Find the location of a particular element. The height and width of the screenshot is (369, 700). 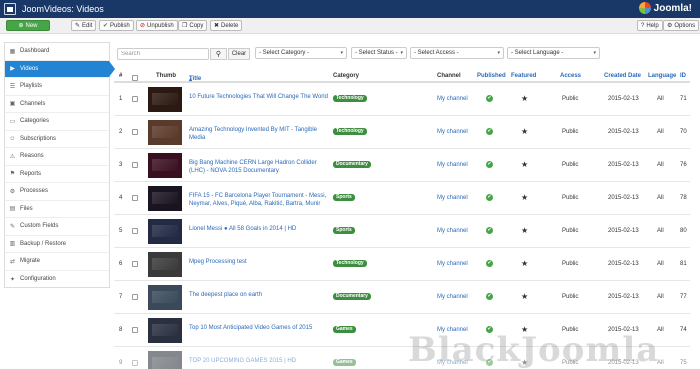

copy-button: ❐ Copy is located at coordinates (193, 25).